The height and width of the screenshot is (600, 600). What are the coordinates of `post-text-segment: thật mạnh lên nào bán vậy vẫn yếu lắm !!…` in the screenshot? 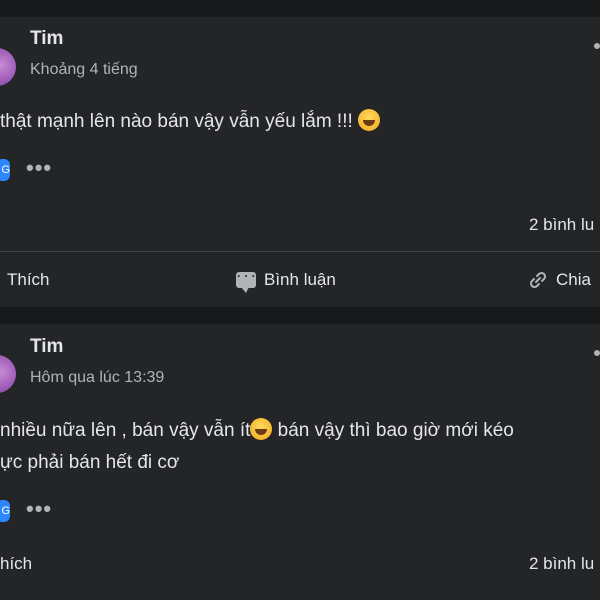 It's located at (179, 121).